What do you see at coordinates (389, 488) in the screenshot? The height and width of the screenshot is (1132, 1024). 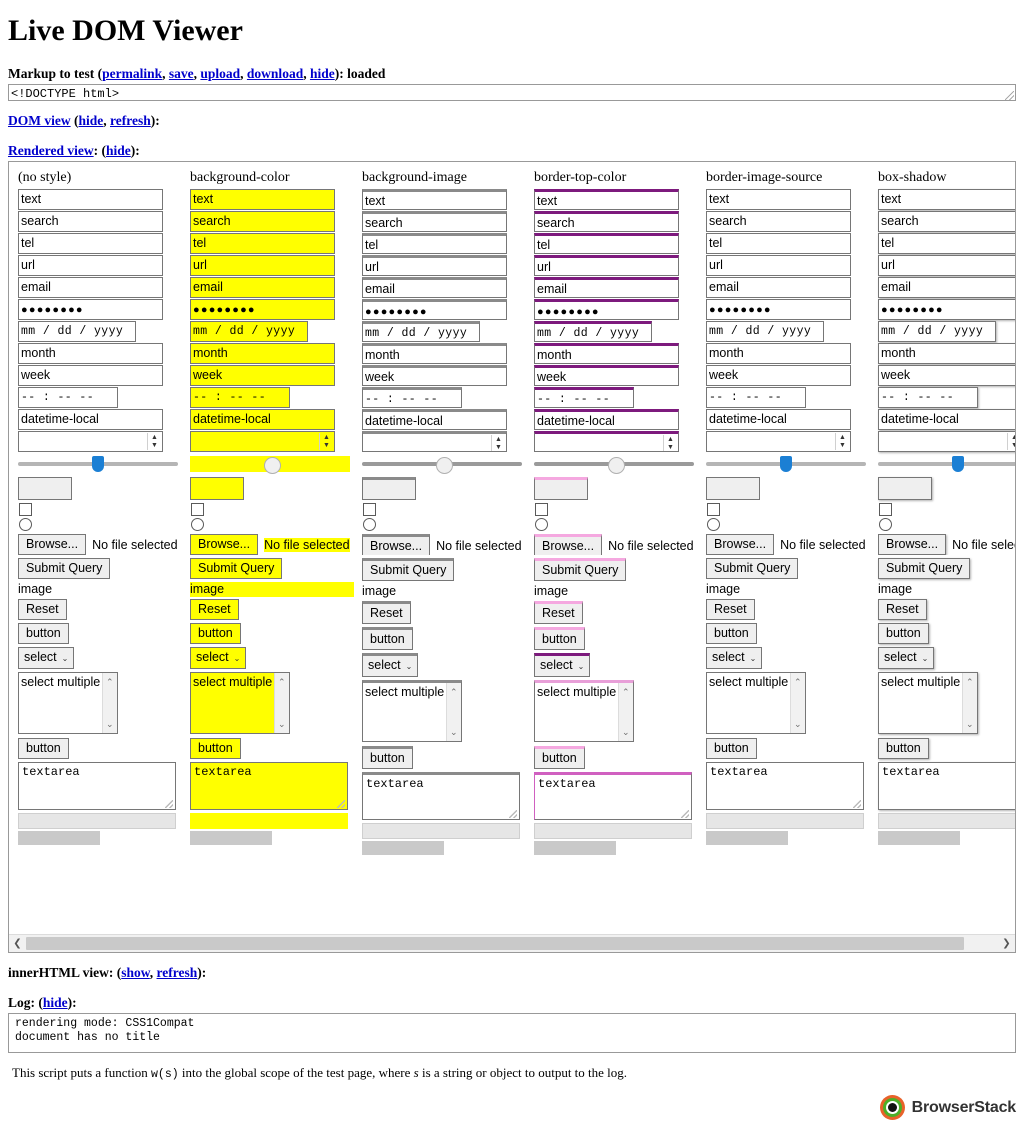 I see `input-color` at bounding box center [389, 488].